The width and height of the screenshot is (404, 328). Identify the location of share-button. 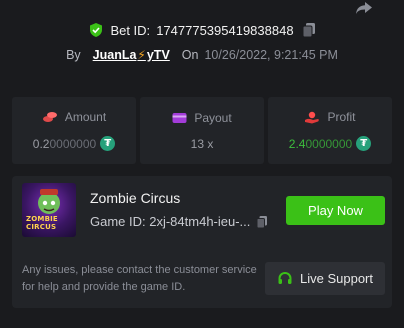
(364, 8).